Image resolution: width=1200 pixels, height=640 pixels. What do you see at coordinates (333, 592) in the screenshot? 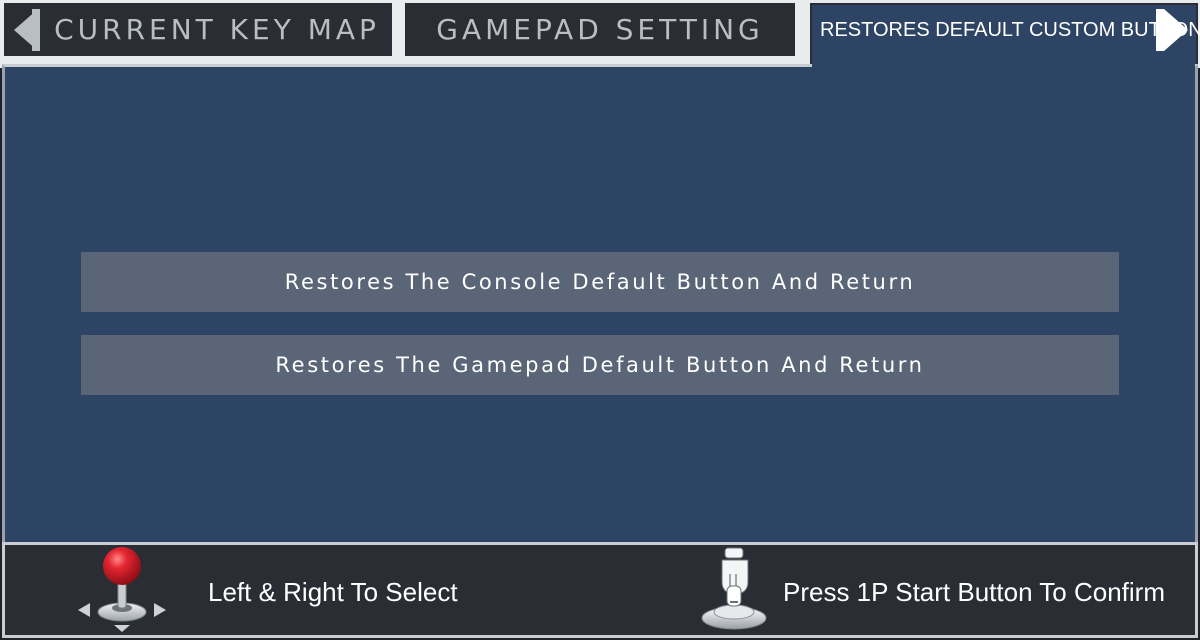
I see `select-hint-text: Left & Right To Select` at bounding box center [333, 592].